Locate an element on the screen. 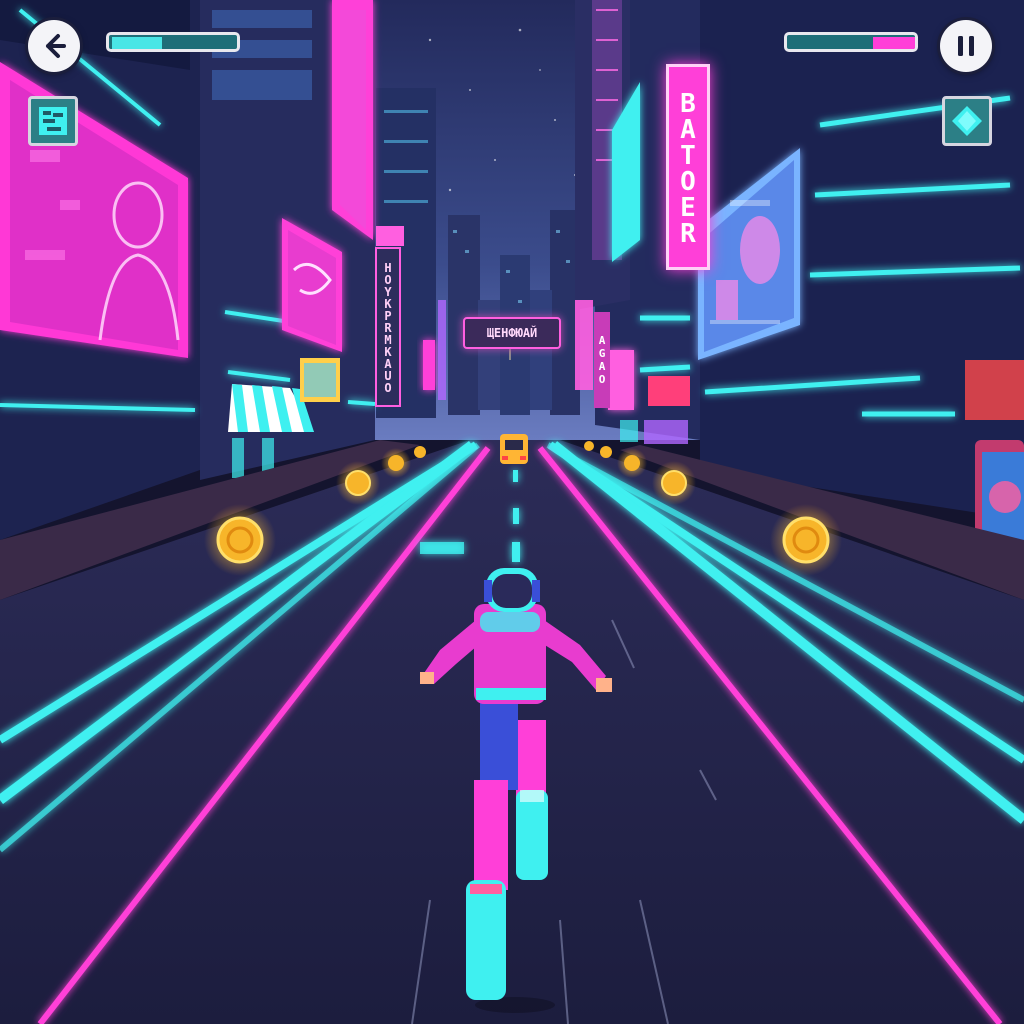 Image resolution: width=1024 pixels, height=1024 pixels. arrow-left-icon is located at coordinates (56, 46).